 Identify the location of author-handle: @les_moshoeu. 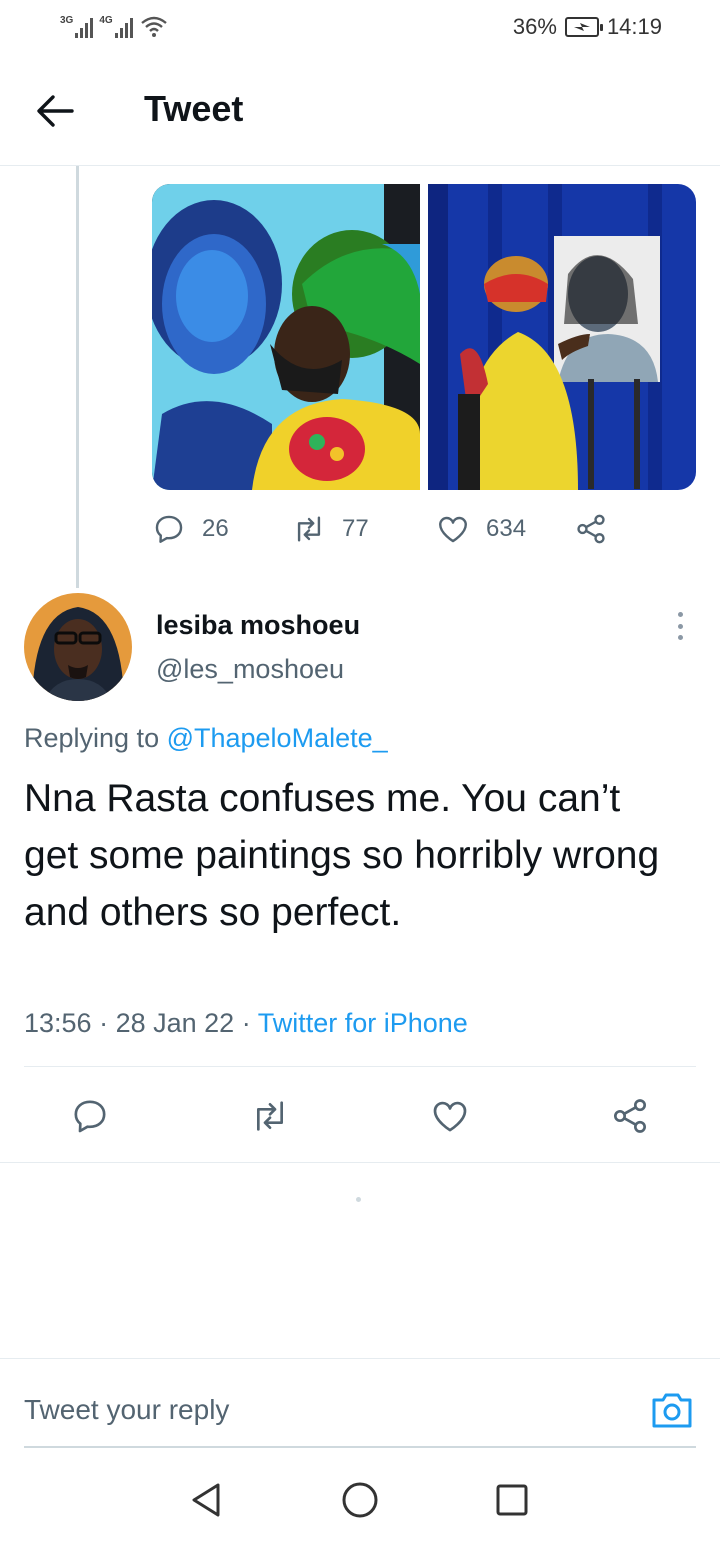
(250, 669).